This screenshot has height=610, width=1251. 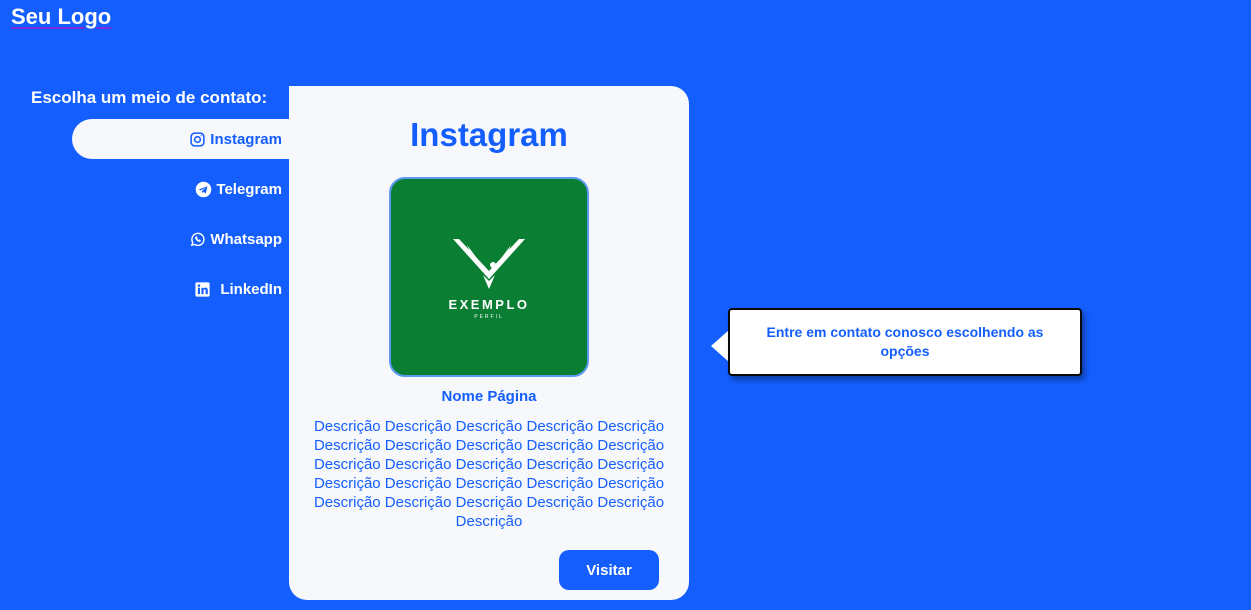 I want to click on eagle-logo-icon, so click(x=489, y=263).